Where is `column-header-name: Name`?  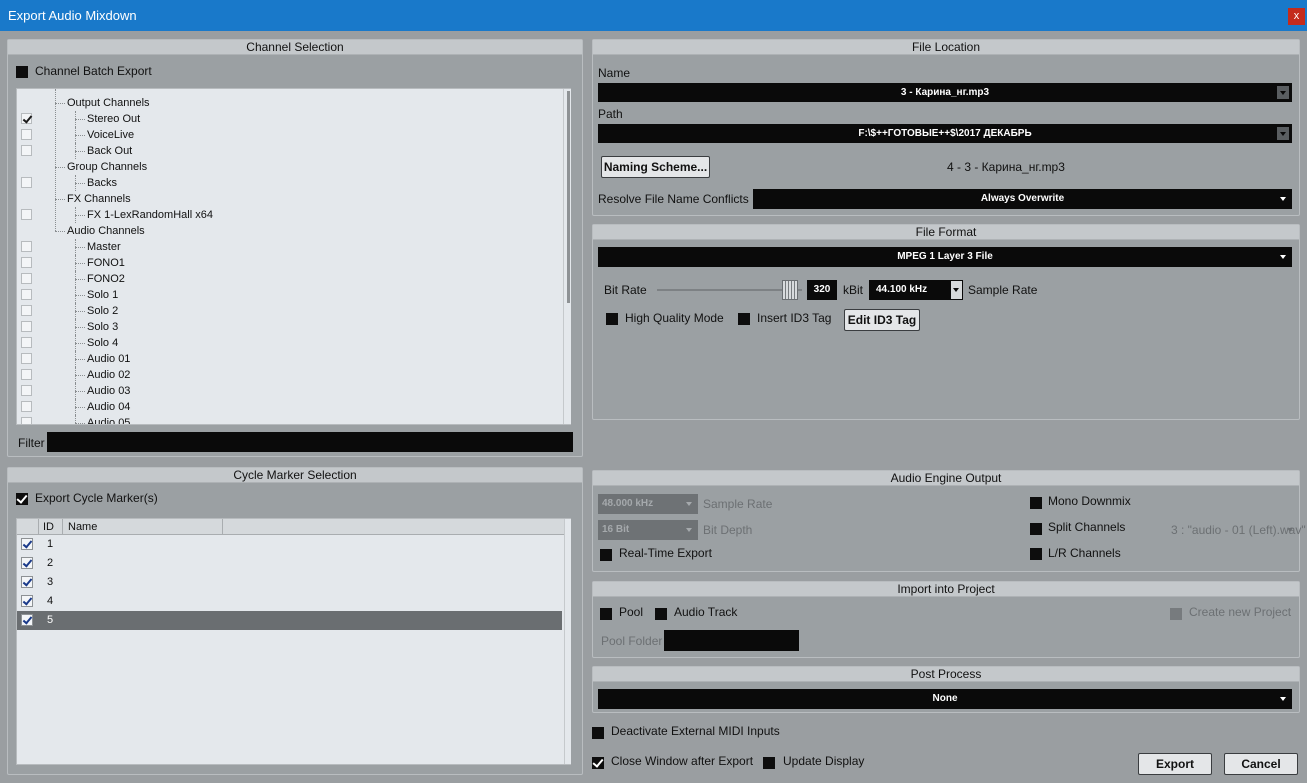 column-header-name: Name is located at coordinates (142, 527).